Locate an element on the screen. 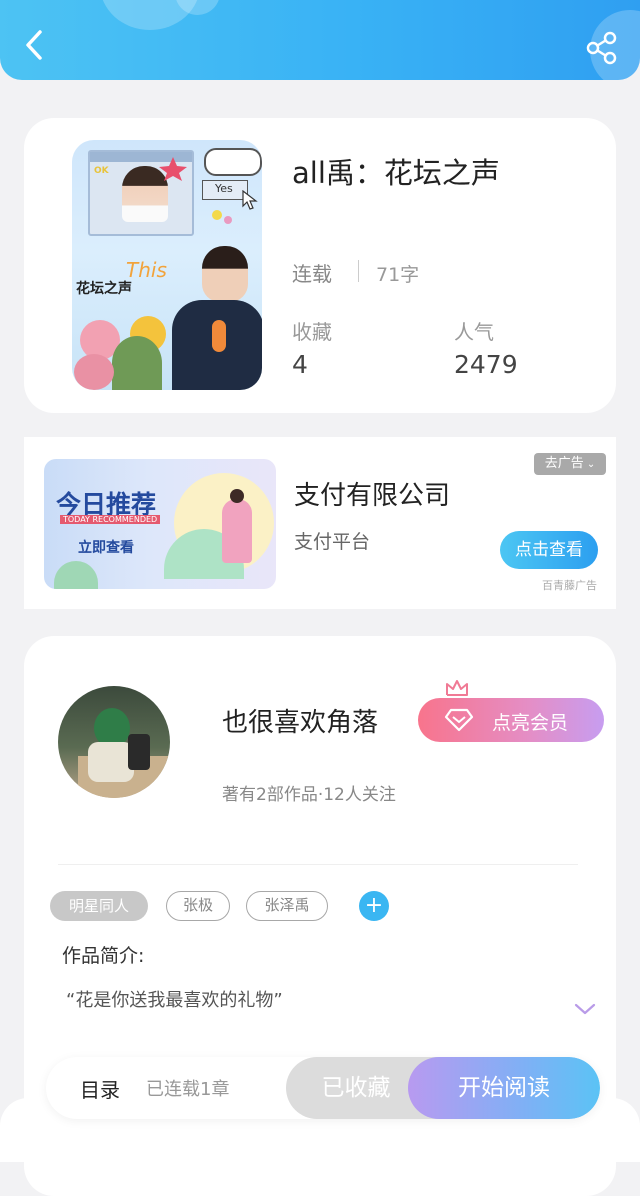  top-bar is located at coordinates (320, 40).